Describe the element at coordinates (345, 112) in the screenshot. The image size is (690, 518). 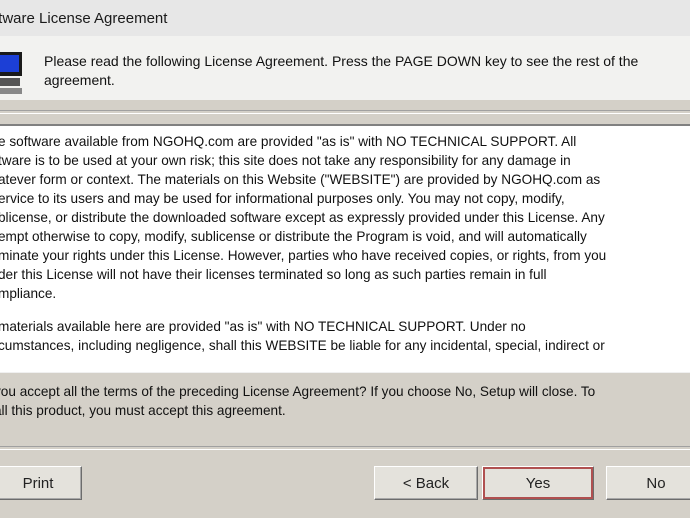
I see `header-separator` at that location.